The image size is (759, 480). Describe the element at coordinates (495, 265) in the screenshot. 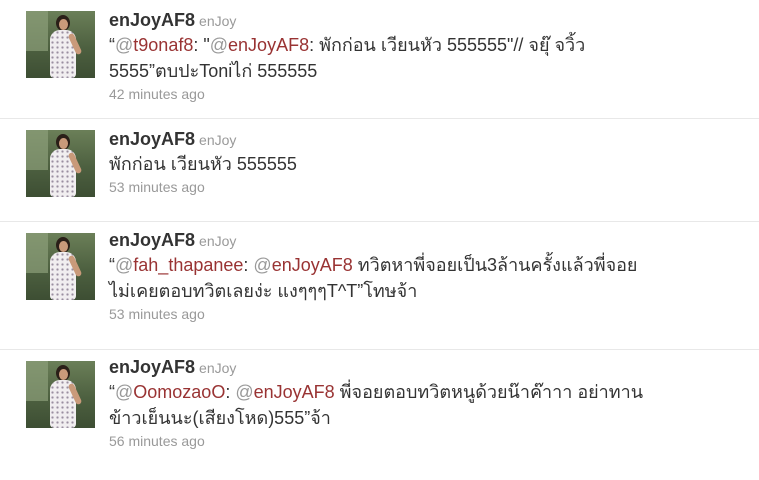

I see `tweet-text-segment: ทวิตหาพี่จอยเป็น3ล้านครั้งแล้วพี่จอย` at that location.